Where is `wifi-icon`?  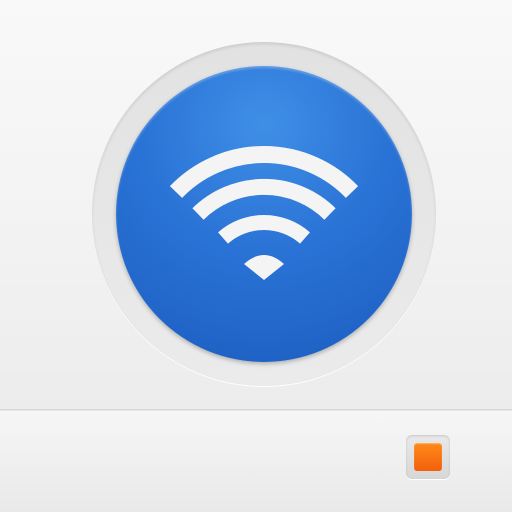
wifi-icon is located at coordinates (264, 213).